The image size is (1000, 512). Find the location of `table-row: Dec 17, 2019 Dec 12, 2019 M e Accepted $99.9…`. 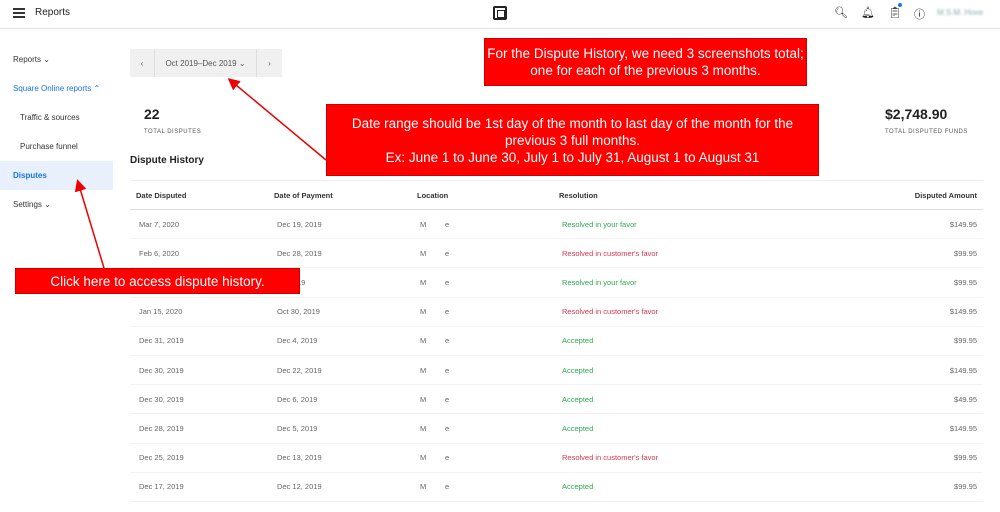

table-row: Dec 17, 2019 Dec 12, 2019 M e Accepted $99.9… is located at coordinates (556, 487).